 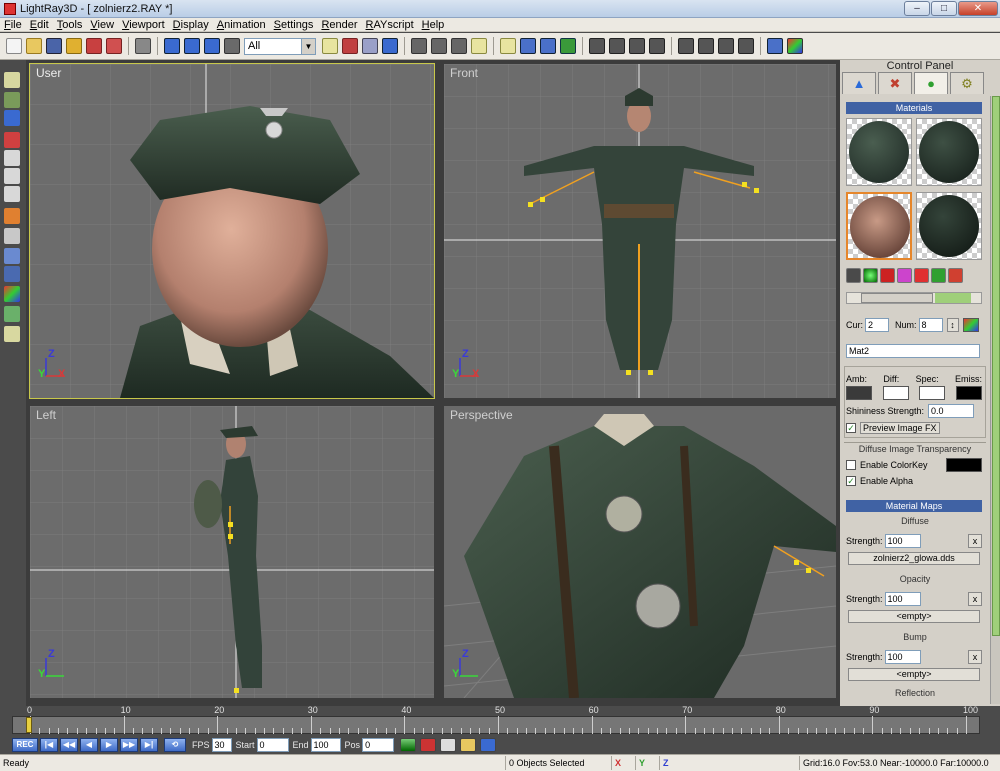 I want to click on bones-icon, so click(x=657, y=46).